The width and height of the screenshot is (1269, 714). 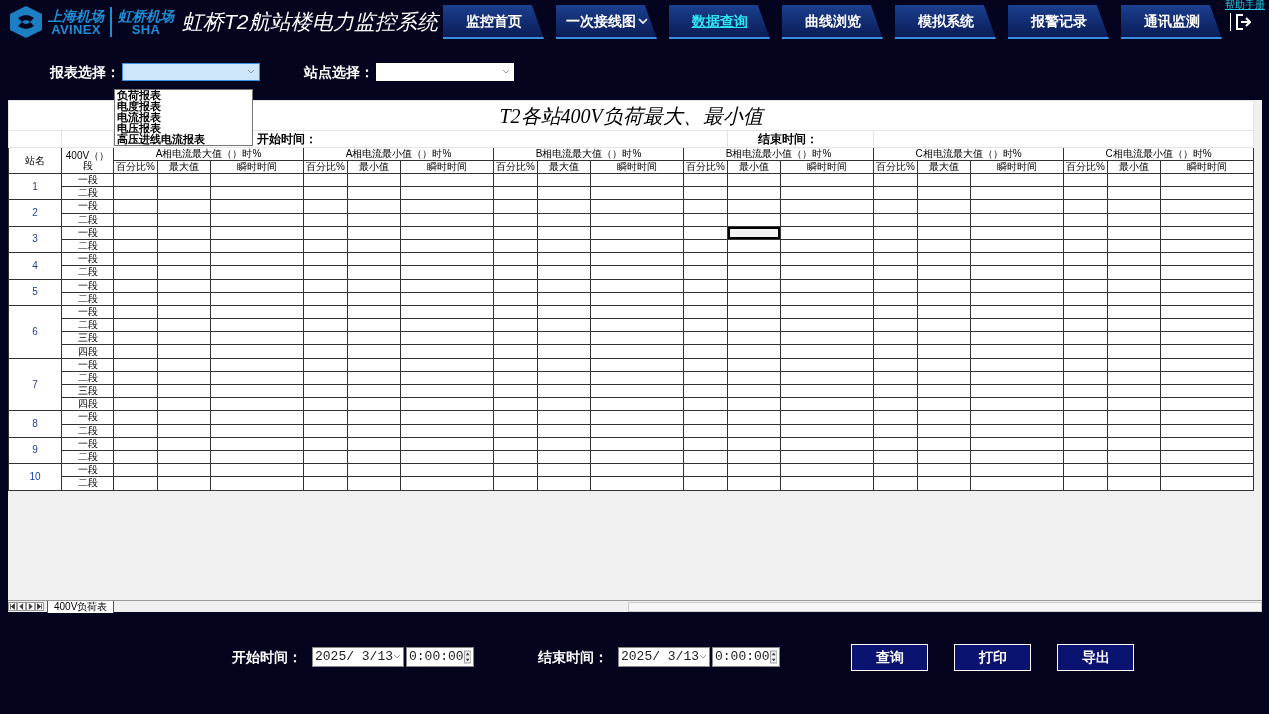 I want to click on time-label: 结束时间：, so click(x=788, y=139).